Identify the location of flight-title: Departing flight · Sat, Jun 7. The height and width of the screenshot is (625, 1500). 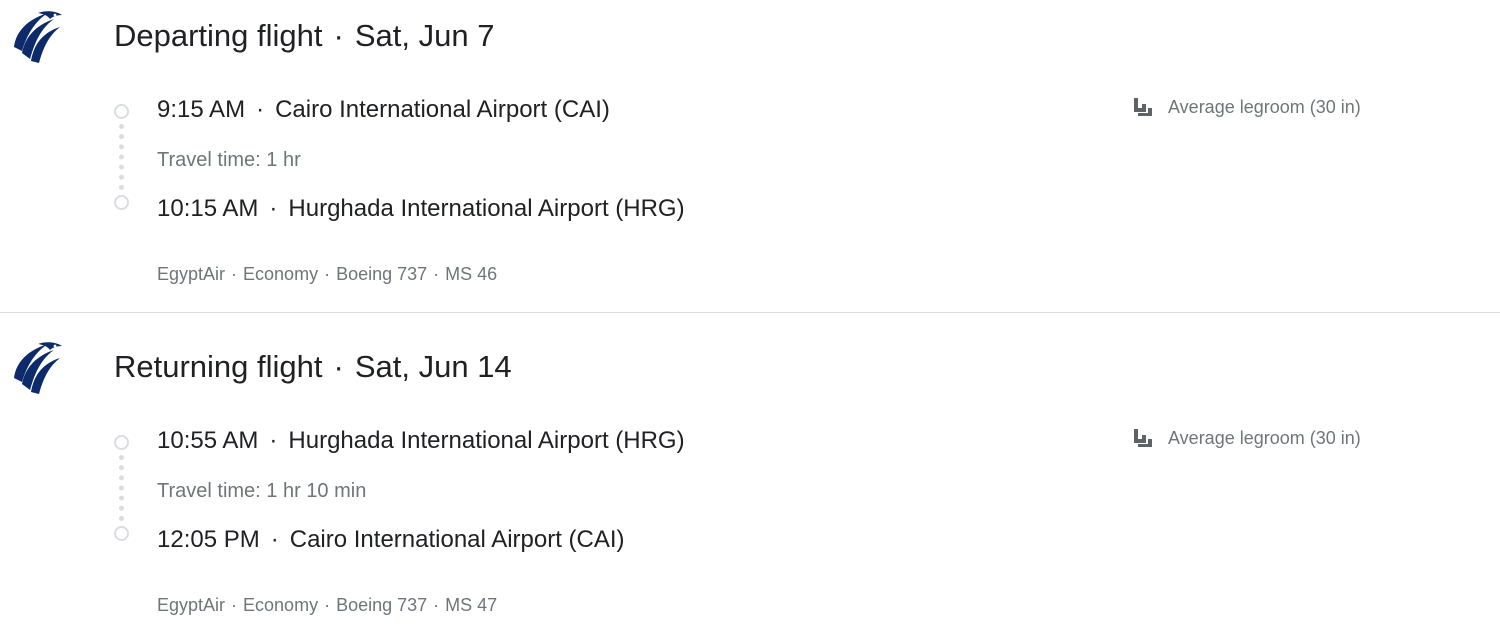
(304, 36).